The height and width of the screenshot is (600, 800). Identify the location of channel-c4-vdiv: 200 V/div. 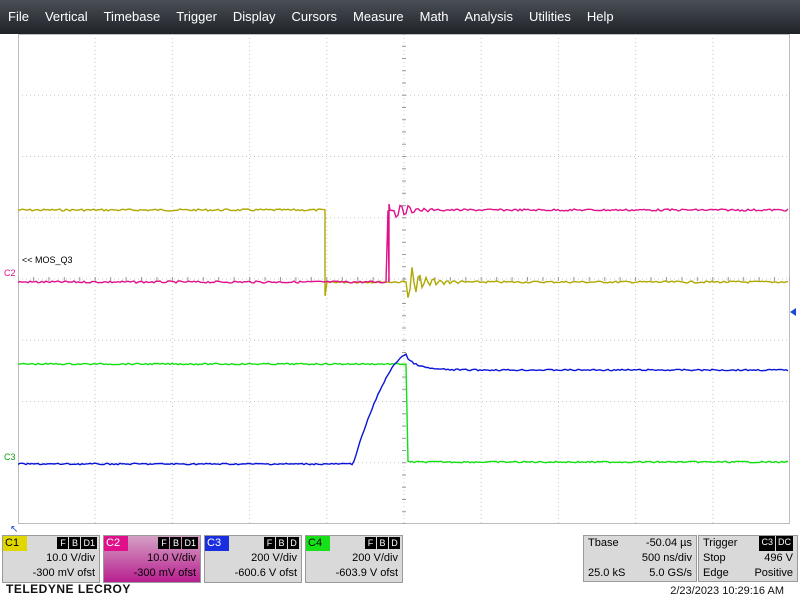
(375, 558).